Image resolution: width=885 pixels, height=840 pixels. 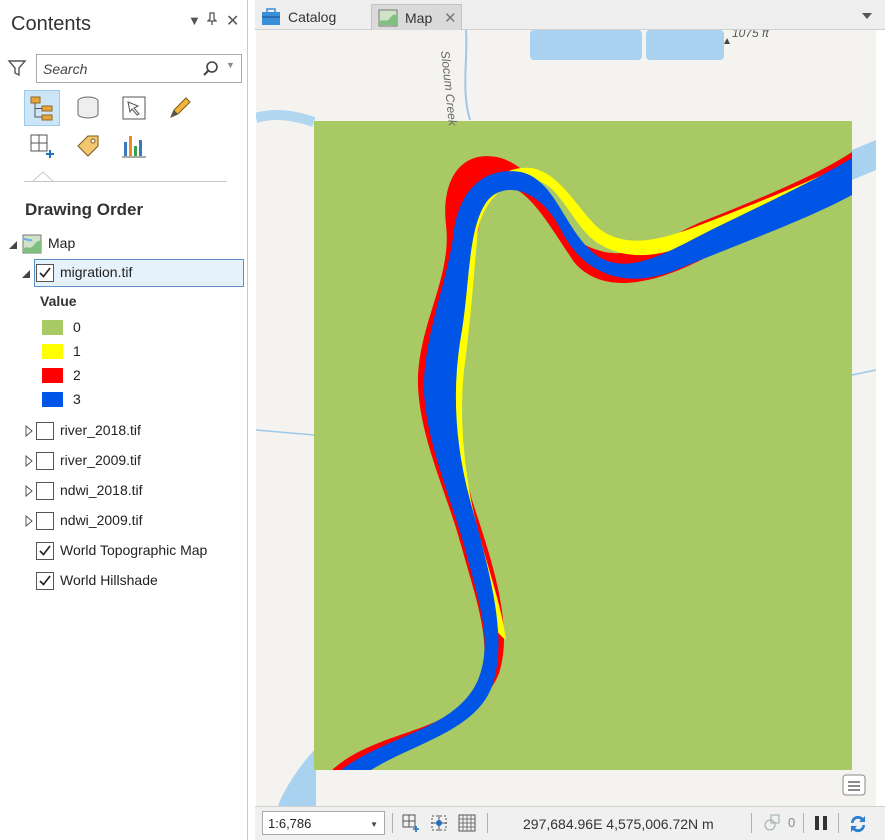 What do you see at coordinates (123, 244) in the screenshot?
I see `tree-item-map: Map` at bounding box center [123, 244].